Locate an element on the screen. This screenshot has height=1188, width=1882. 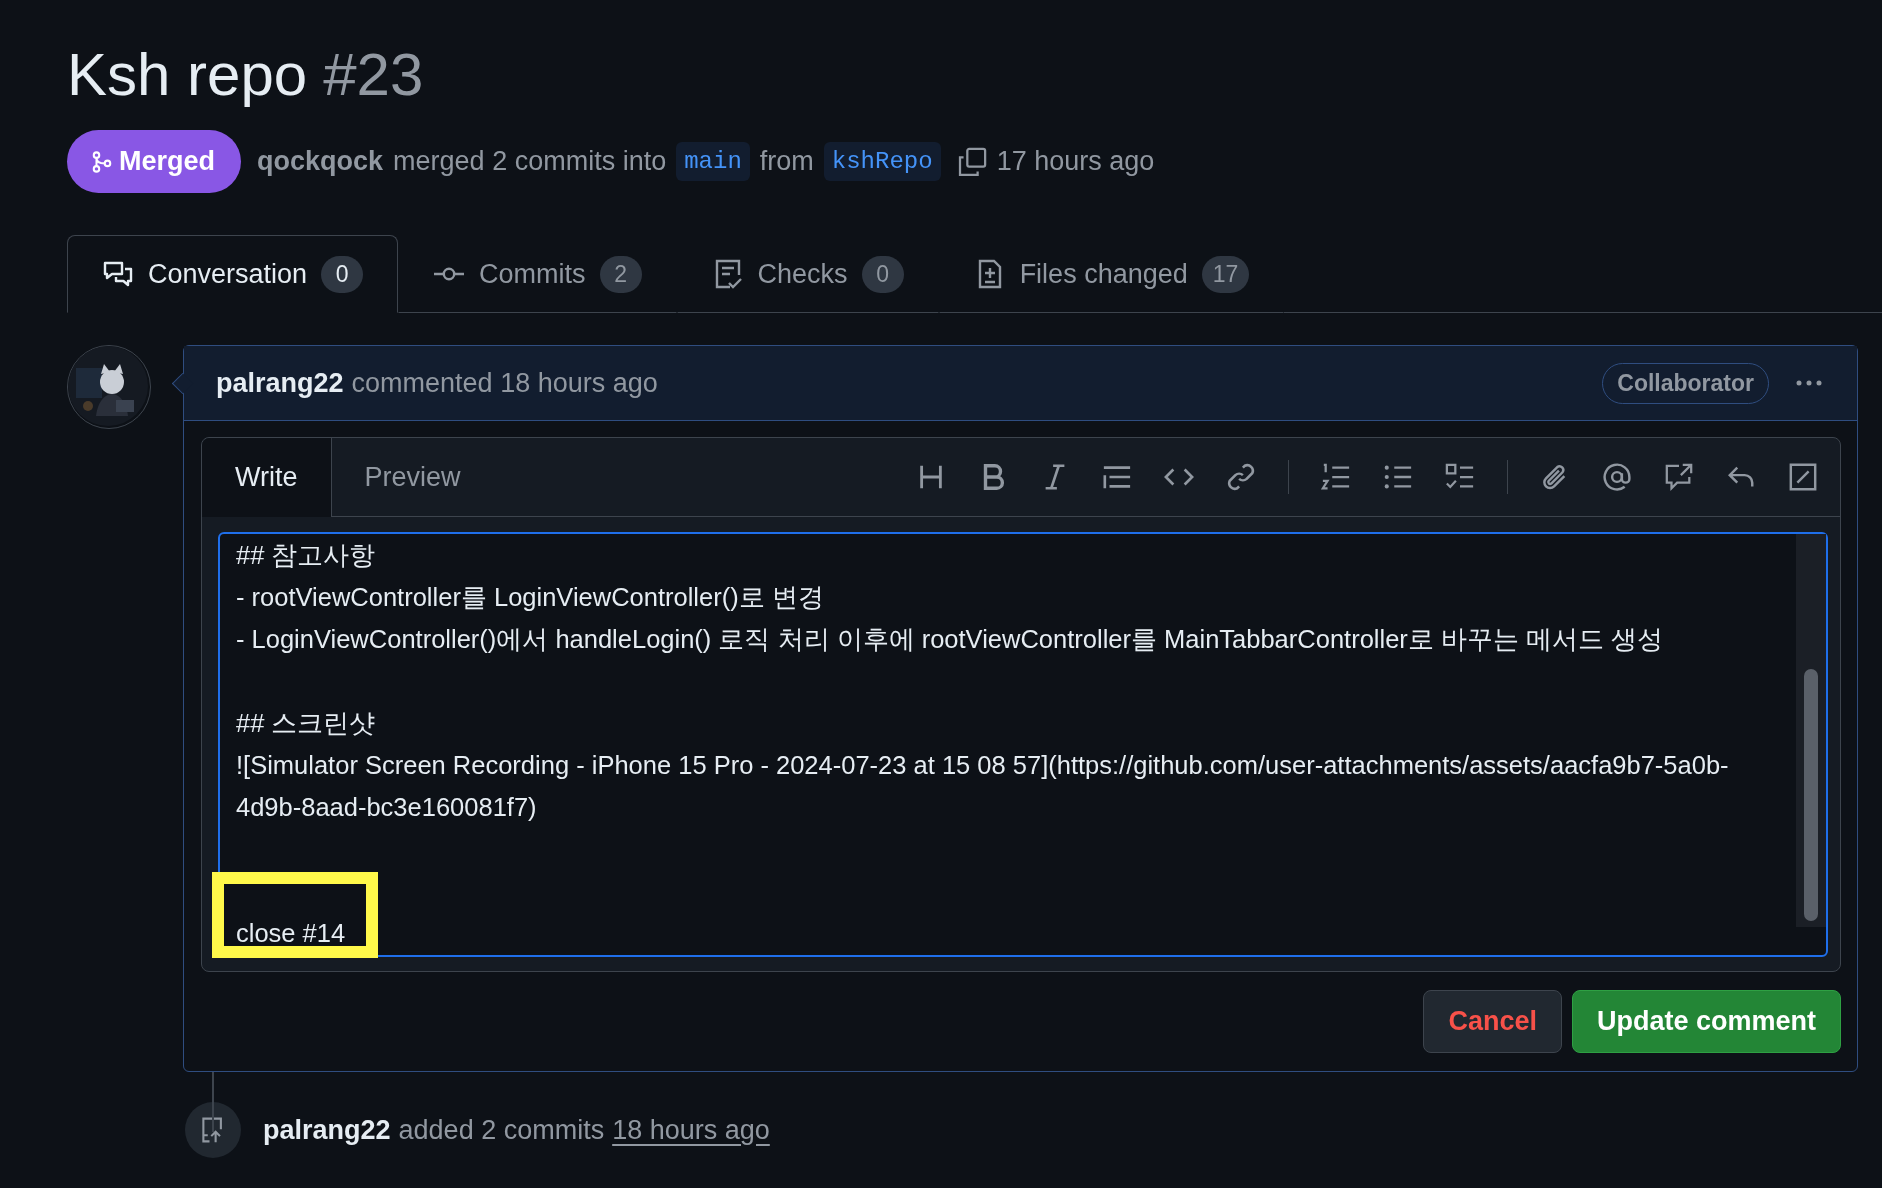
comment-time: commented 18 hours ago is located at coordinates (504, 383).